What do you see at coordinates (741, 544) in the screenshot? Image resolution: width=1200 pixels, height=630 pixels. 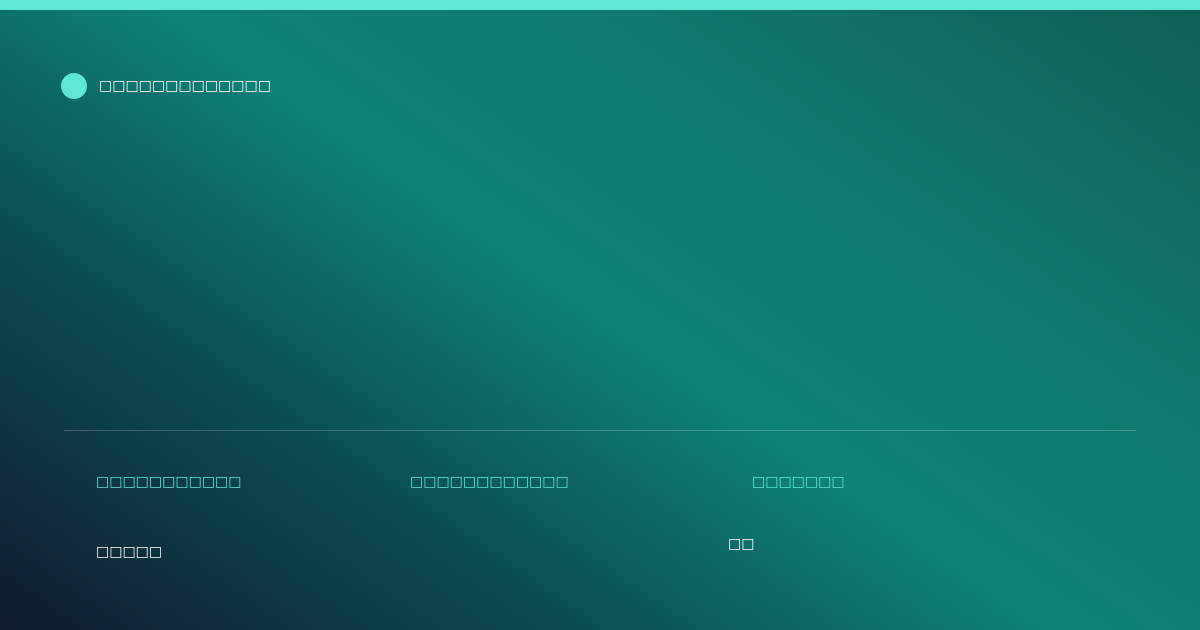 I see `stat-value-3: □□` at bounding box center [741, 544].